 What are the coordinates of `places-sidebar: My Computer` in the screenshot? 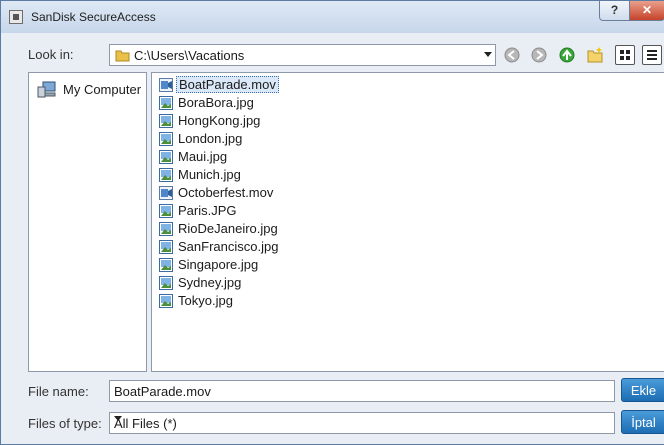 It's located at (87, 222).